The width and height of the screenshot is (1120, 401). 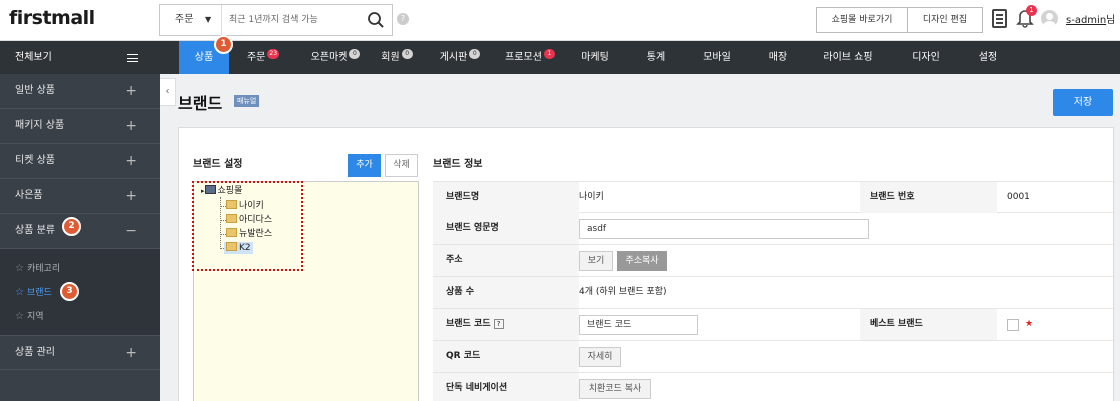 What do you see at coordinates (591, 197) in the screenshot?
I see `brand-name-value: 나이키` at bounding box center [591, 197].